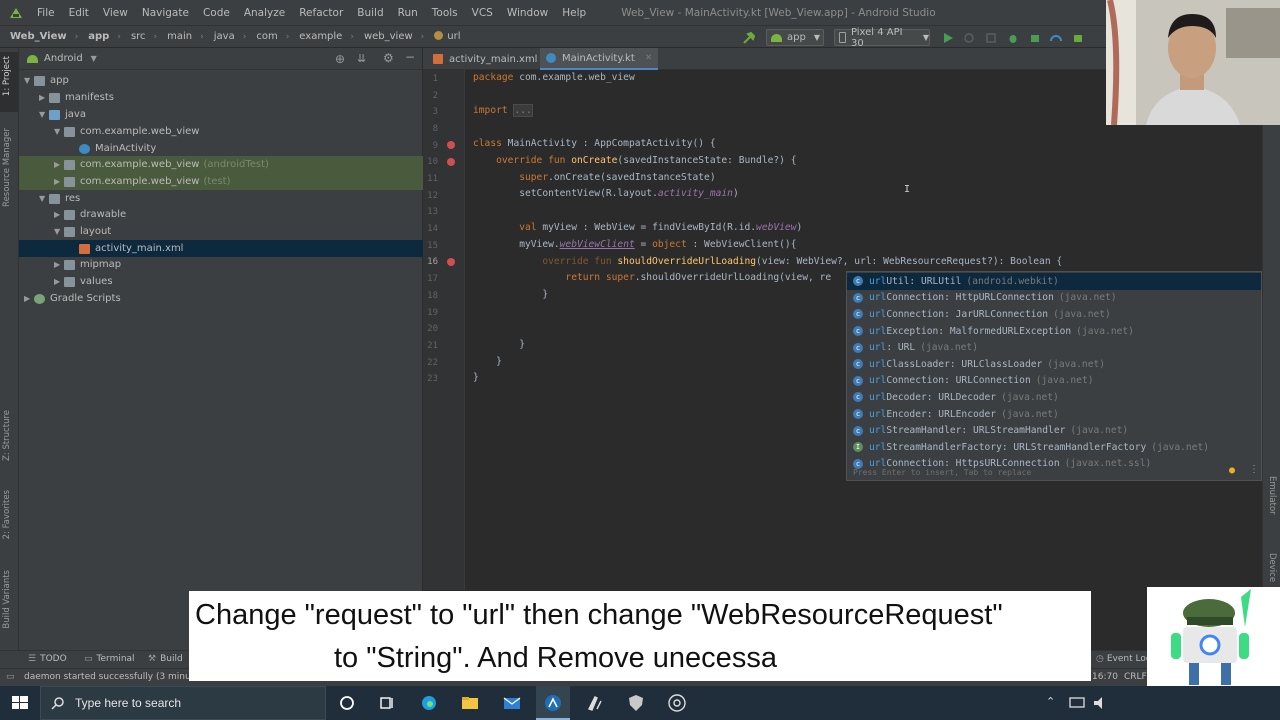 Image resolution: width=1280 pixels, height=720 pixels. What do you see at coordinates (749, 37) in the screenshot?
I see `make-project-button` at bounding box center [749, 37].